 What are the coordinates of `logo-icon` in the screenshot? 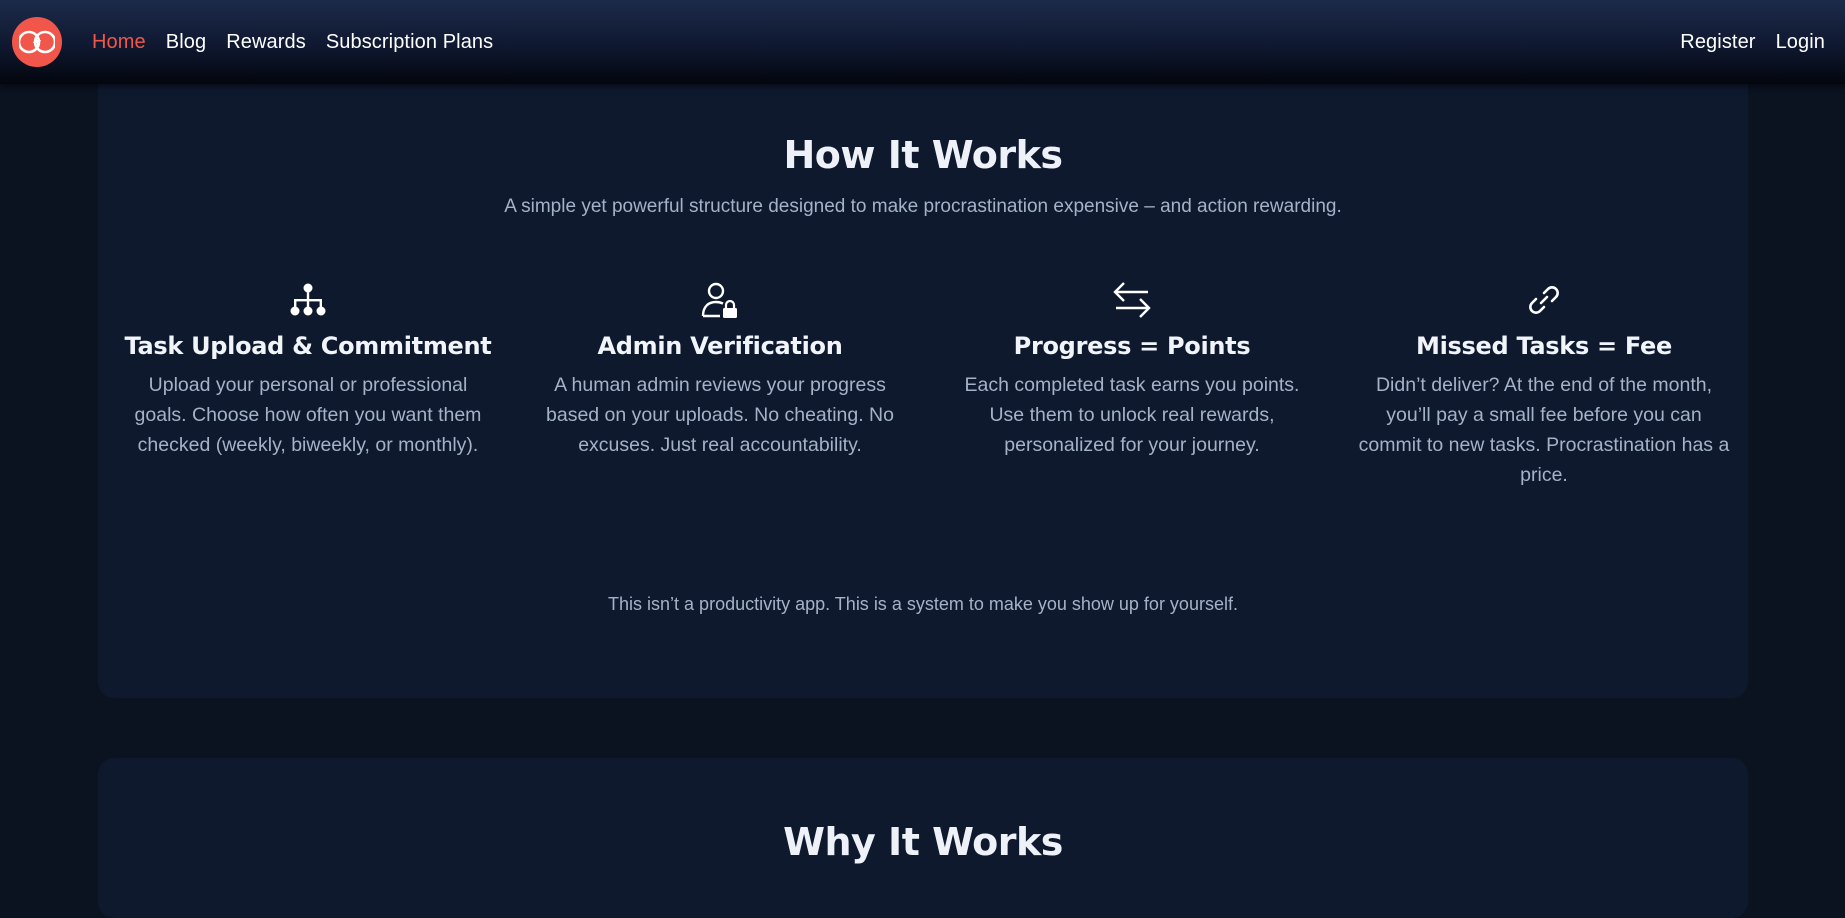 It's located at (37, 42).